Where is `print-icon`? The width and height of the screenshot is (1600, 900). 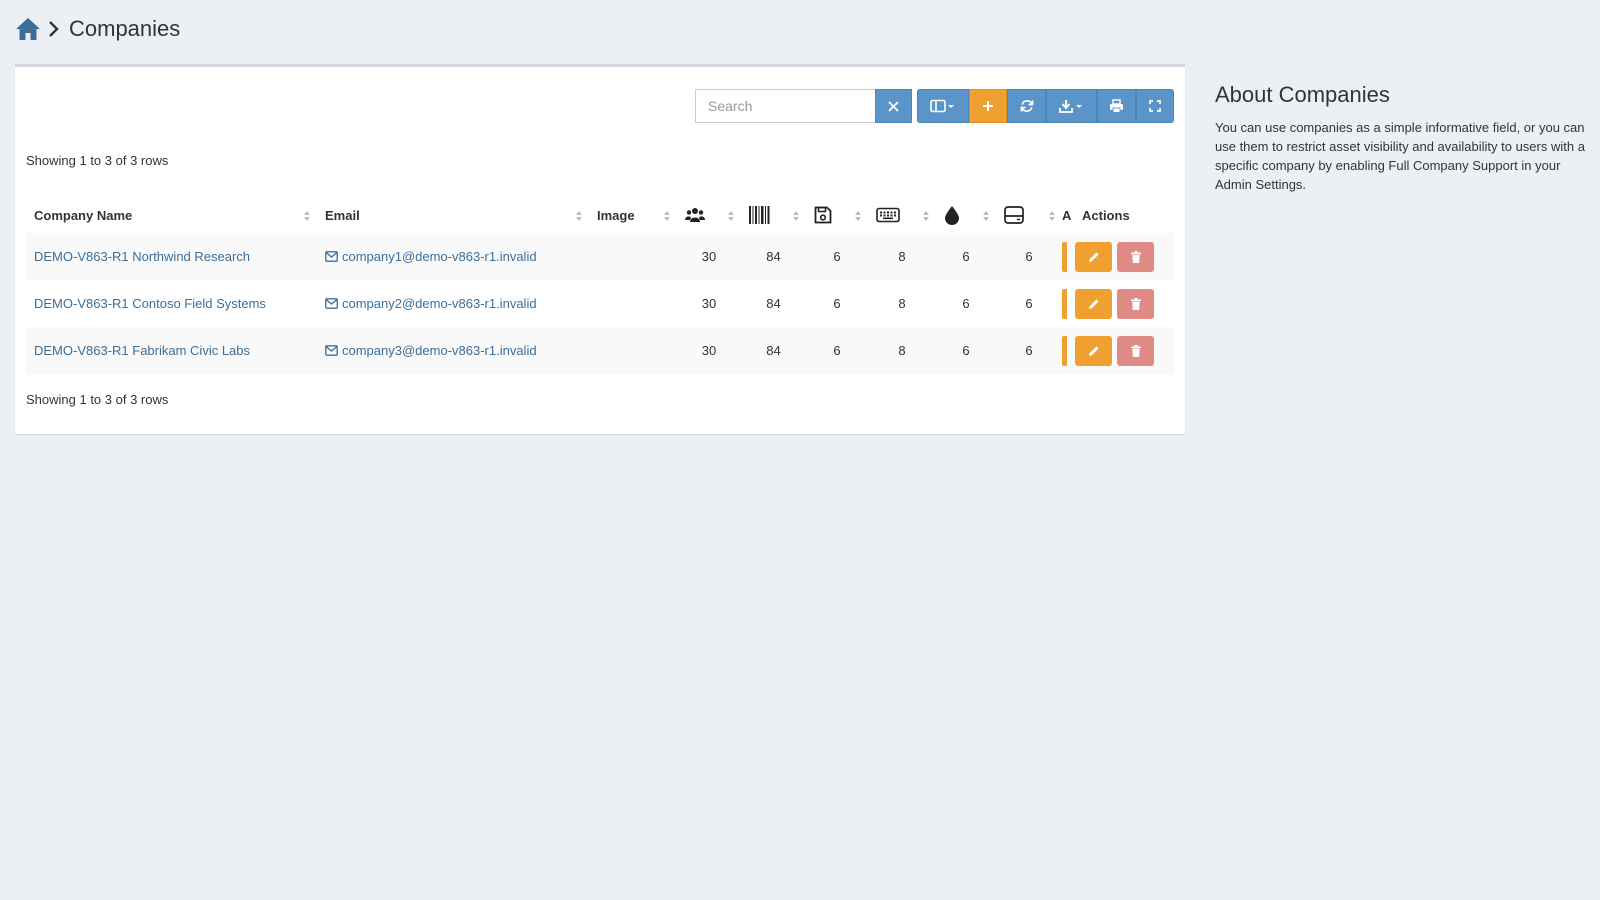
print-icon is located at coordinates (1116, 106).